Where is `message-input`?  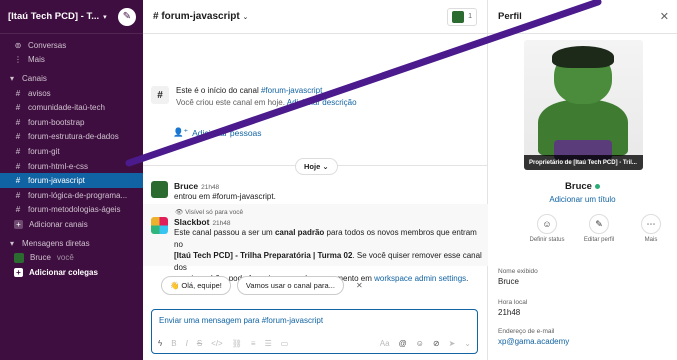 message-input is located at coordinates (314, 317).